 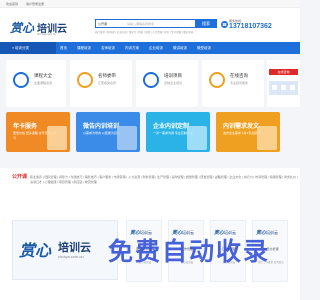 What do you see at coordinates (171, 127) in the screenshot?
I see `feature-title: 企业内训定制` at bounding box center [171, 127].